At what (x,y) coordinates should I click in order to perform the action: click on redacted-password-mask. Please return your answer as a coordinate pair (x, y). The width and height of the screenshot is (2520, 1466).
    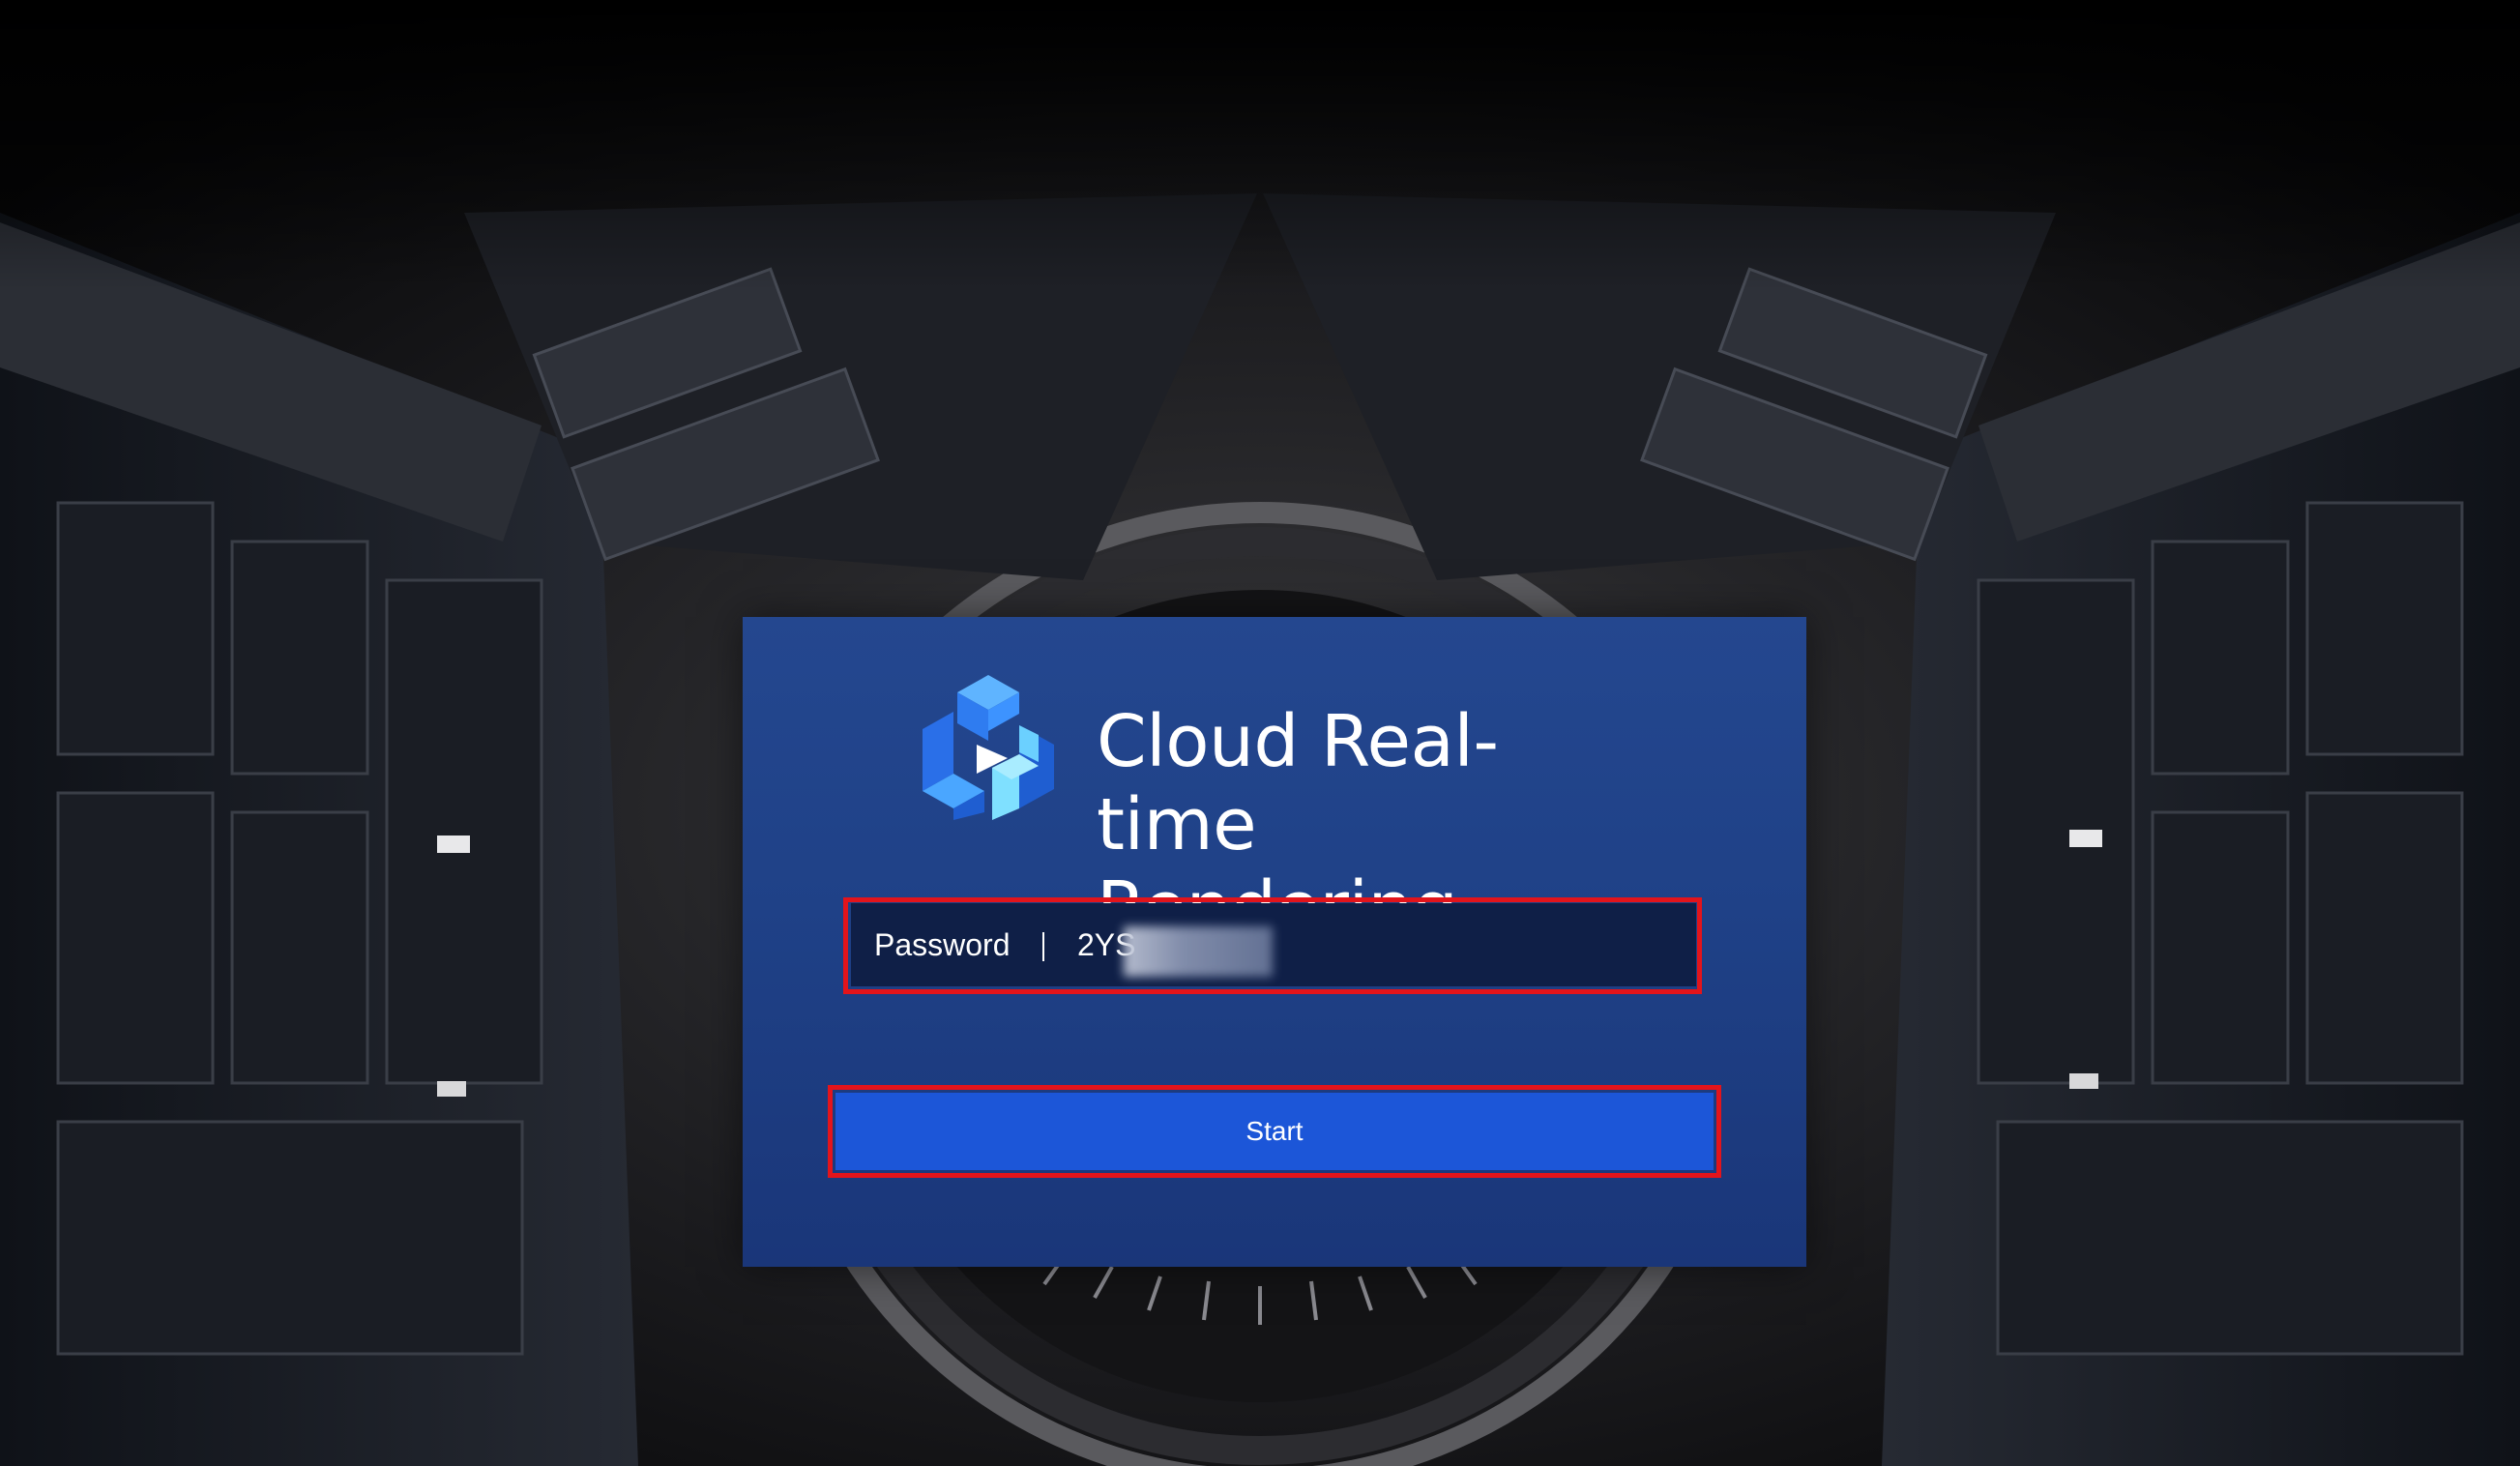
    Looking at the image, I should click on (1198, 952).